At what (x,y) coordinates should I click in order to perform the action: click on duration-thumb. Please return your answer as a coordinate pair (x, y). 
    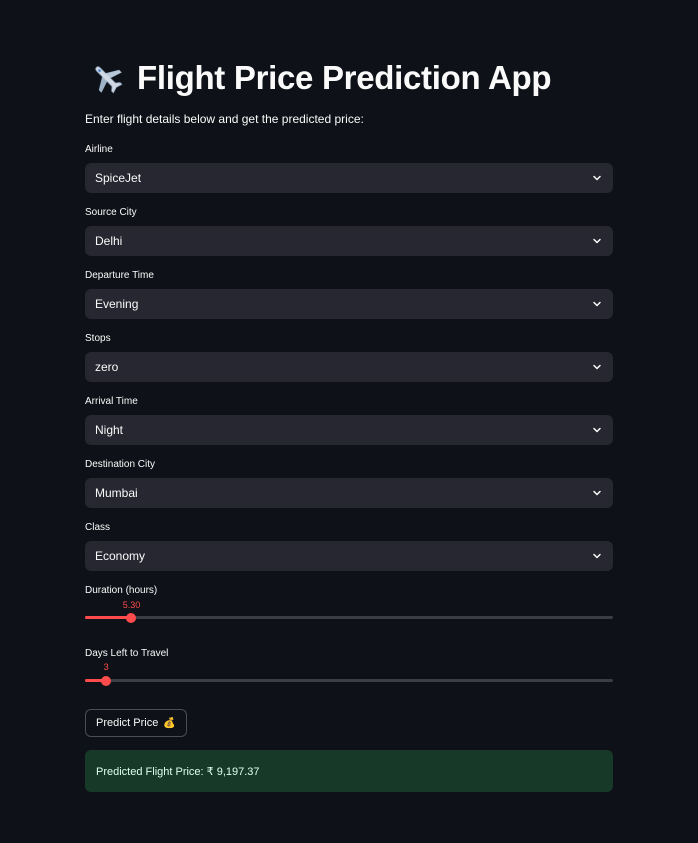
    Looking at the image, I should click on (131, 617).